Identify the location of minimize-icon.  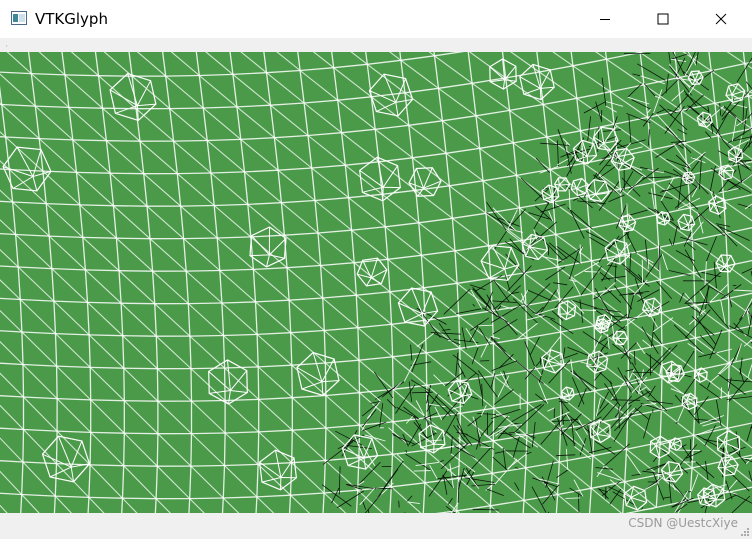
(605, 19).